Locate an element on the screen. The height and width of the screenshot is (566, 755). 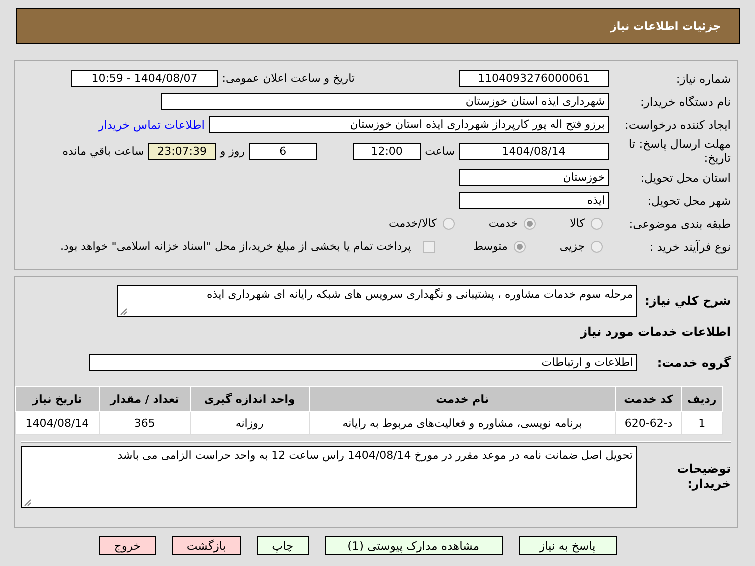
field-label: نوع فرآیند خرید : is located at coordinates (689, 247).